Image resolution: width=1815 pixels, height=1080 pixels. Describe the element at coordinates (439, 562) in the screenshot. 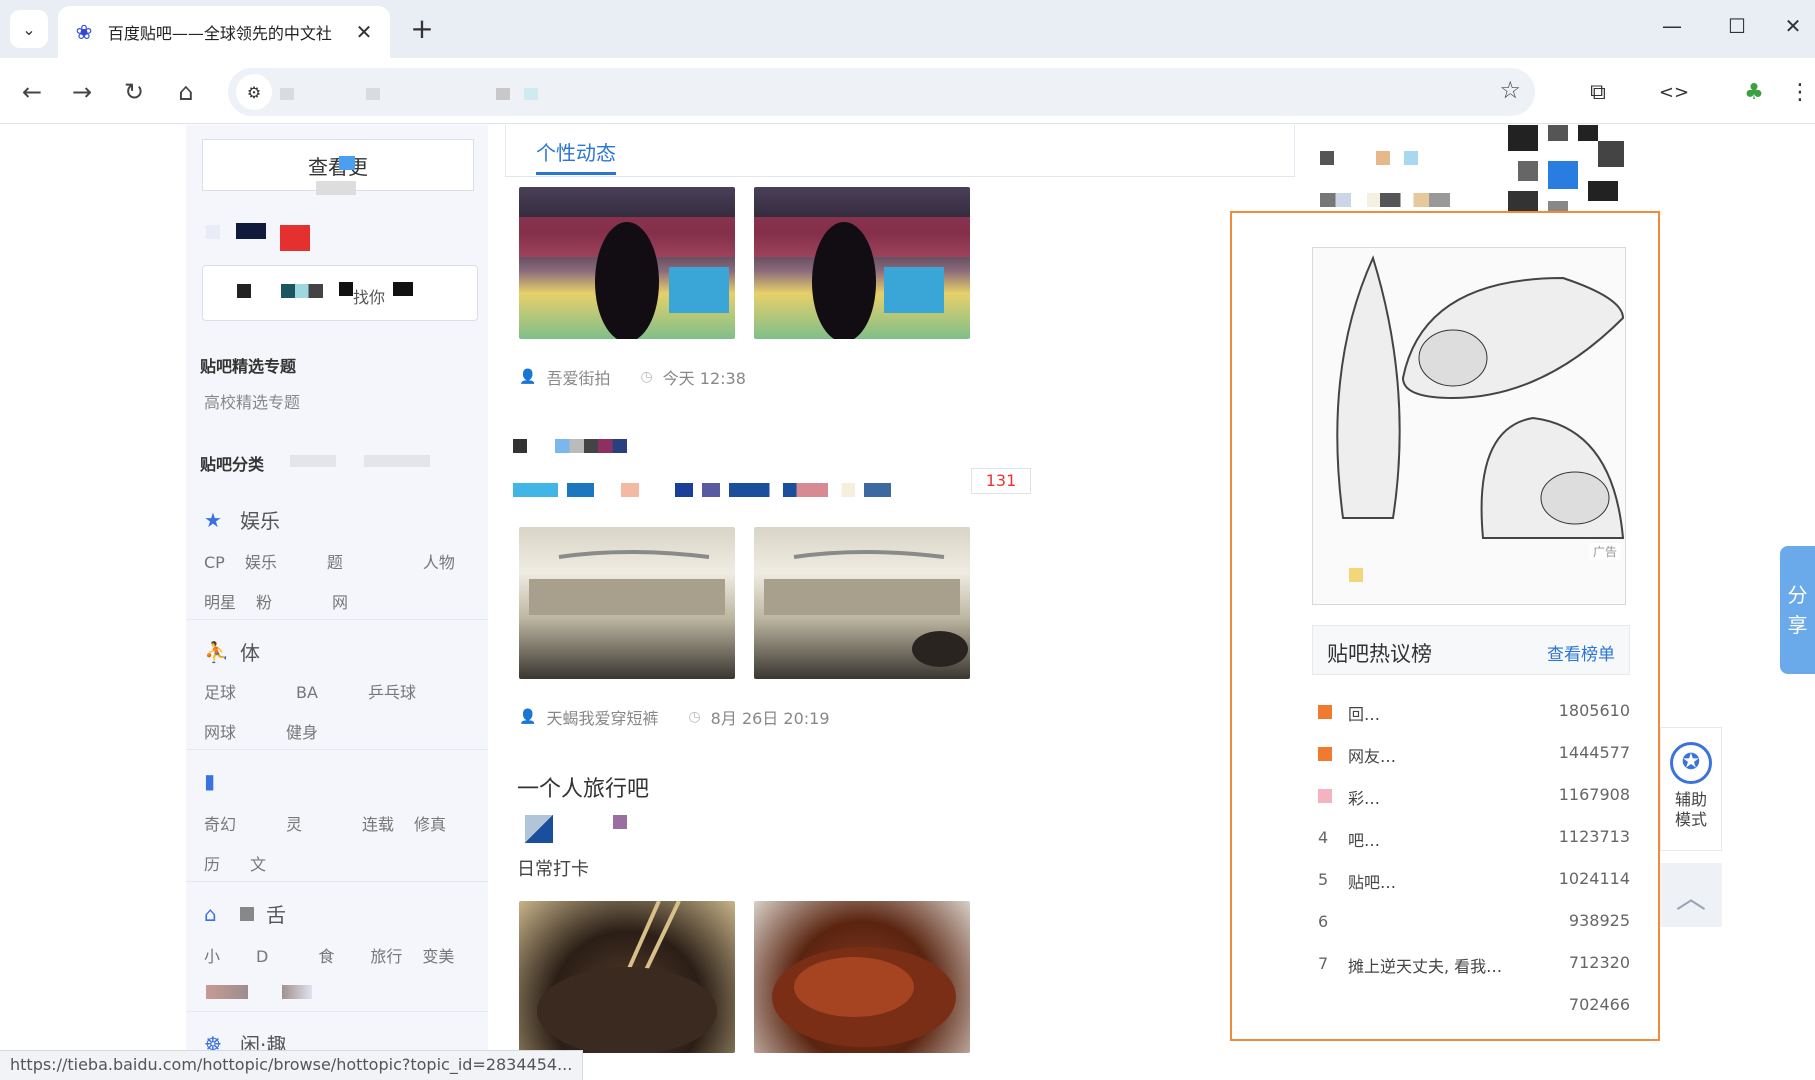

I see `category-link: 人物` at that location.